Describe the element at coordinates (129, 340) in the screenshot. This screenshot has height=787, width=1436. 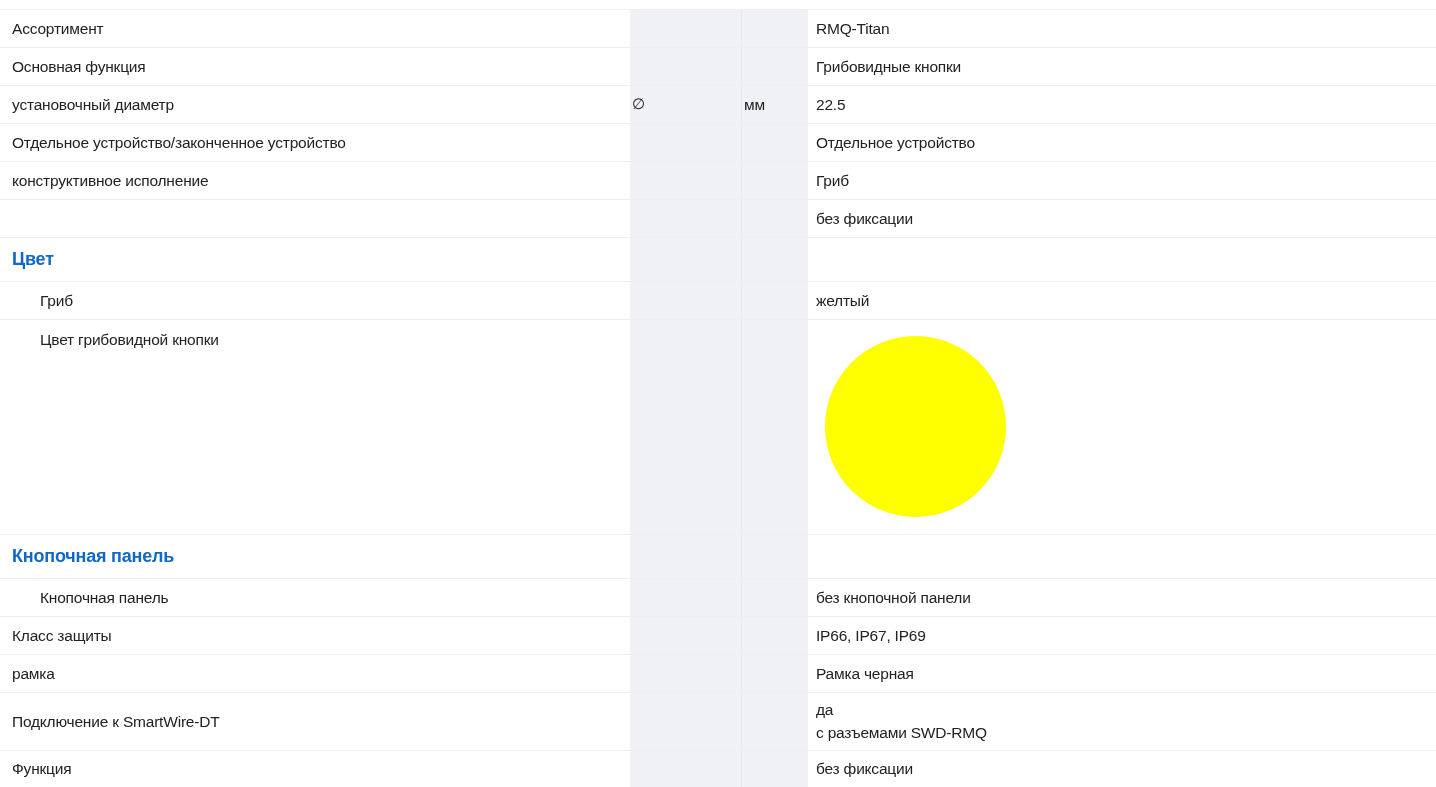
I see `property-label: Цвет грибовидной кнопки` at that location.